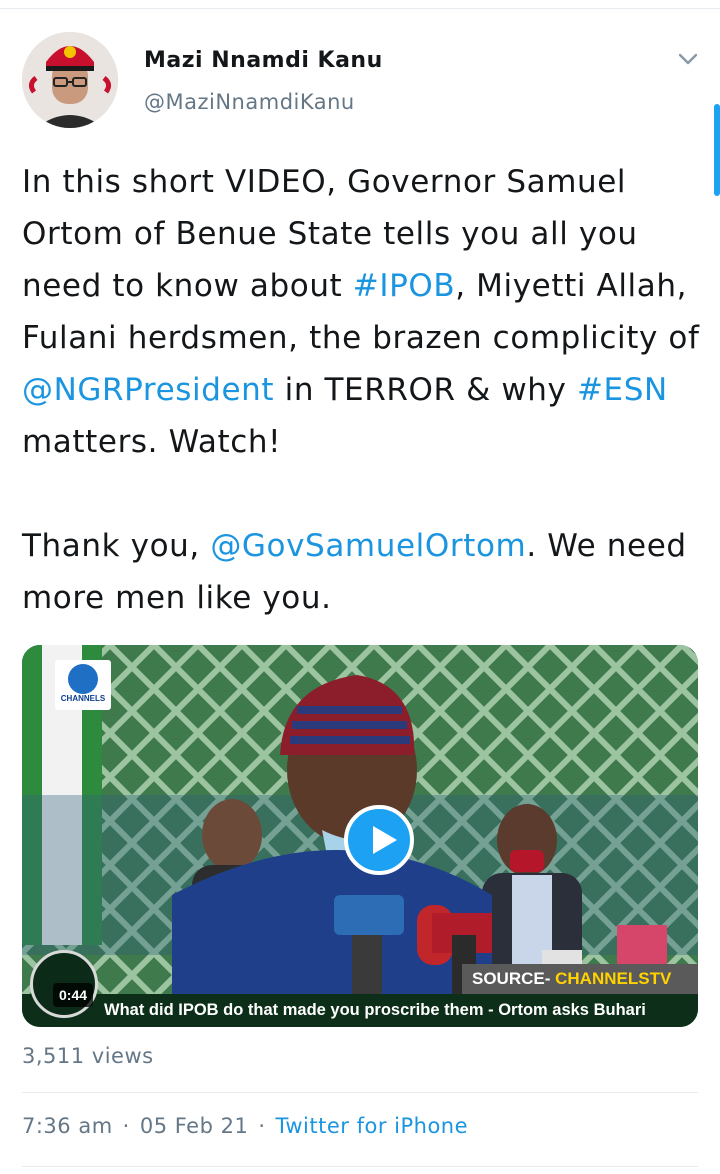 The height and width of the screenshot is (1174, 720). Describe the element at coordinates (425, 390) in the screenshot. I see `tweet-text-segment: in TERROR & why` at that location.